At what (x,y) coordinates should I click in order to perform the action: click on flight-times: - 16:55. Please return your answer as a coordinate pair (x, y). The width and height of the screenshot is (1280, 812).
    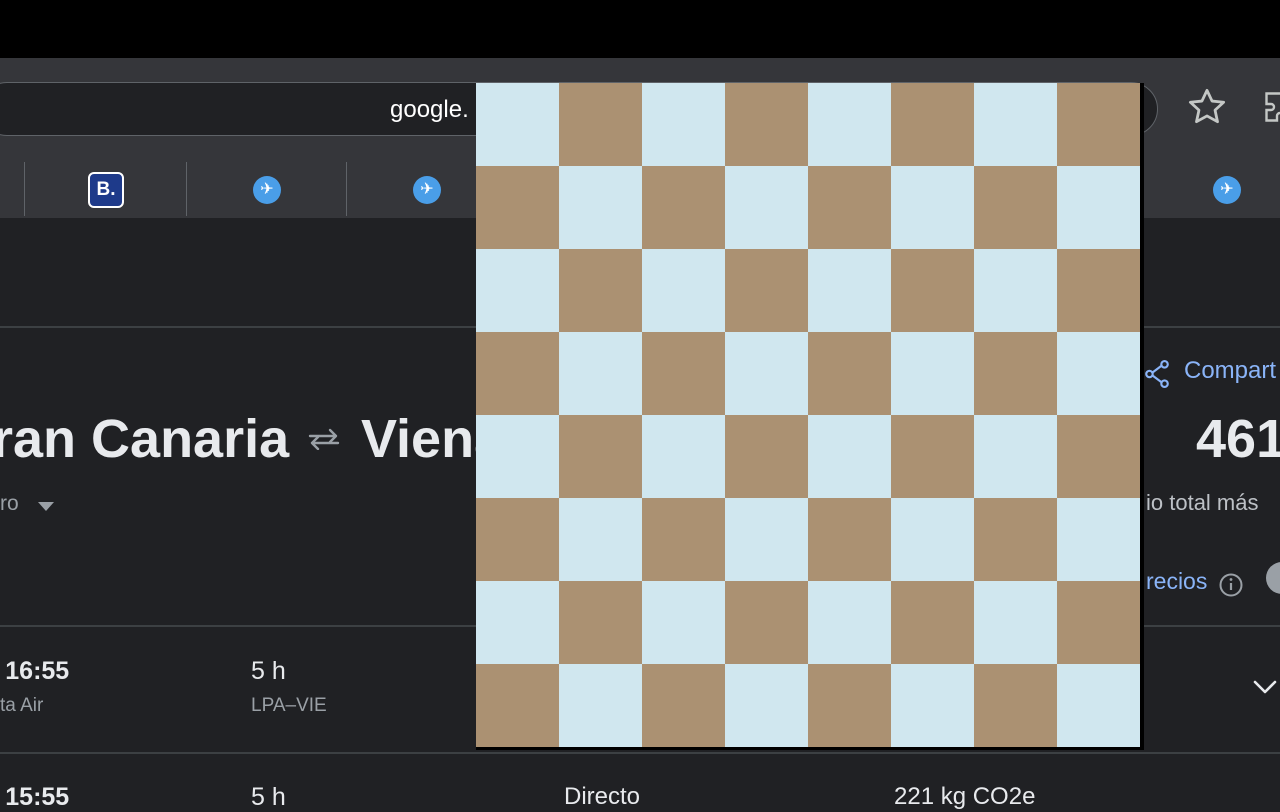
    Looking at the image, I should click on (34, 671).